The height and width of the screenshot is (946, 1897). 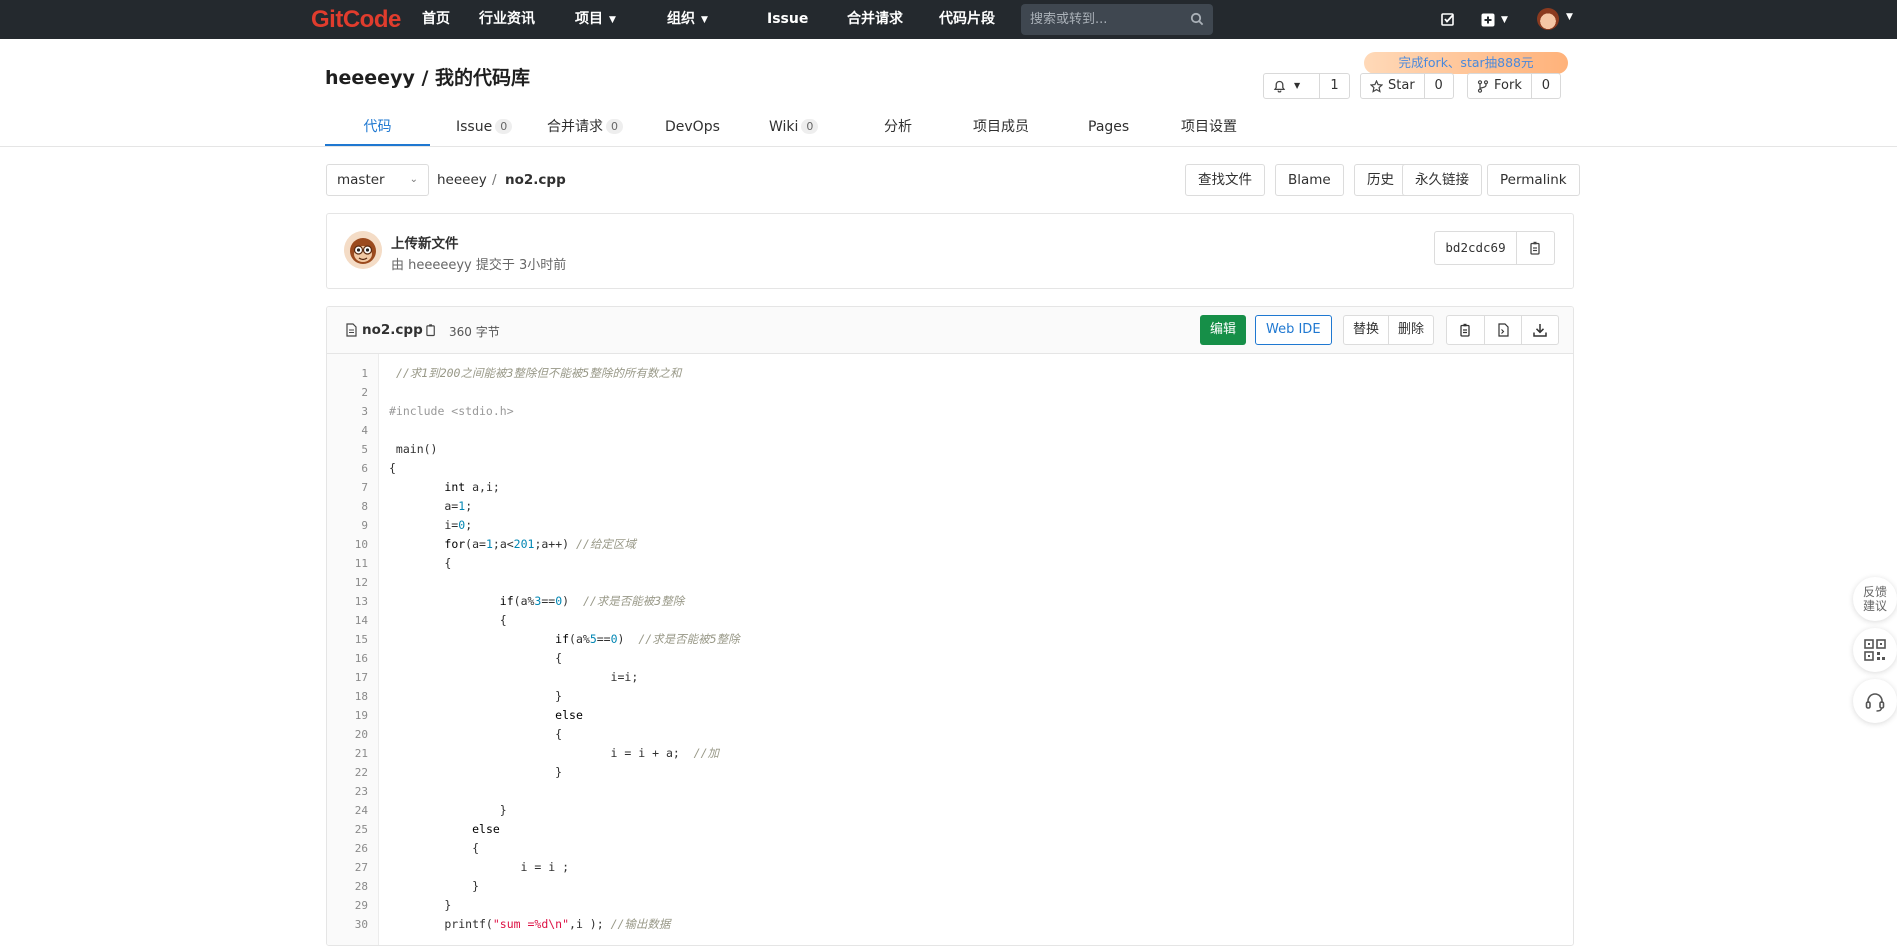 I want to click on code-text: }, so click(x=476, y=772).